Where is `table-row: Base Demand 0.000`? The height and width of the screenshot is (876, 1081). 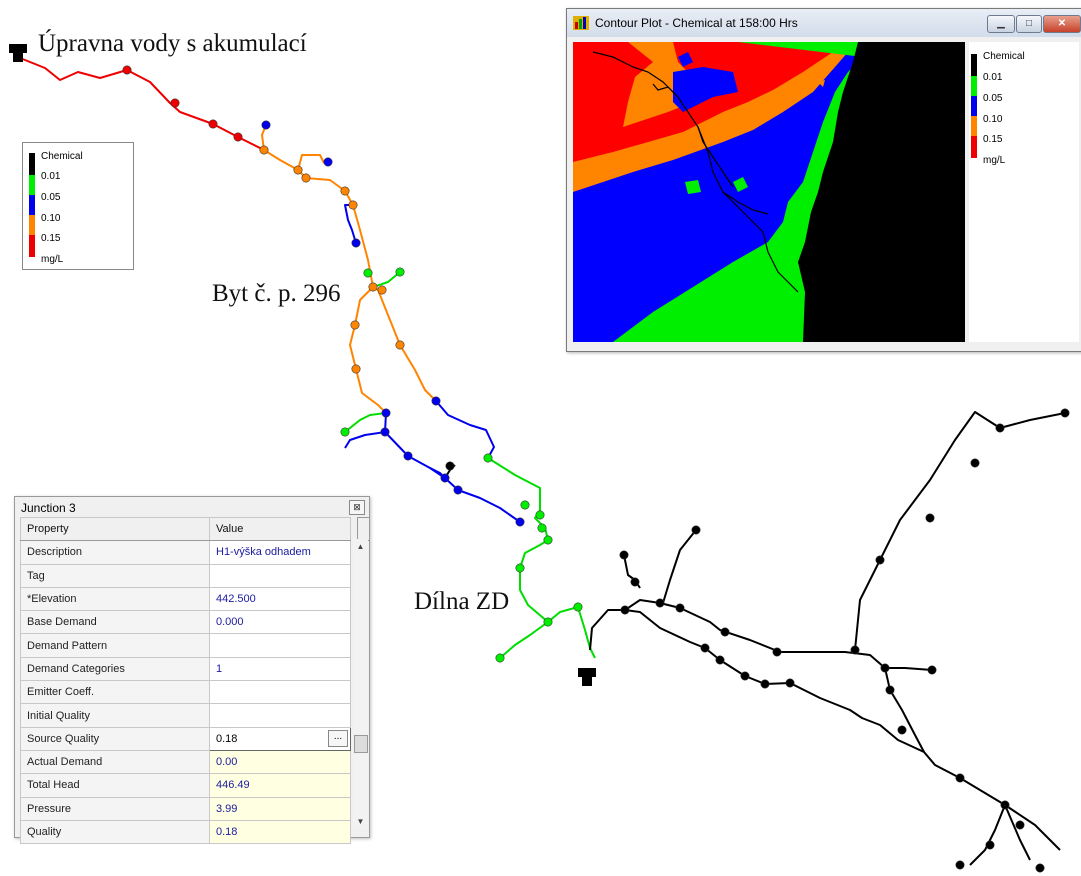 table-row: Base Demand 0.000 is located at coordinates (185, 622).